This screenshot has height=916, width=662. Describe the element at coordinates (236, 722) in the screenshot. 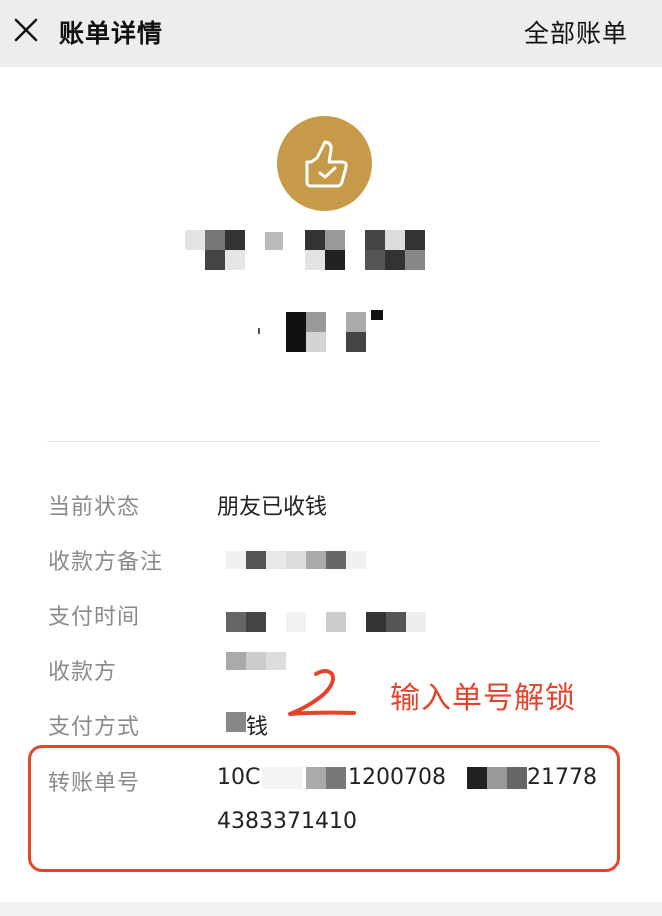

I see `redacted-payment-method` at that location.